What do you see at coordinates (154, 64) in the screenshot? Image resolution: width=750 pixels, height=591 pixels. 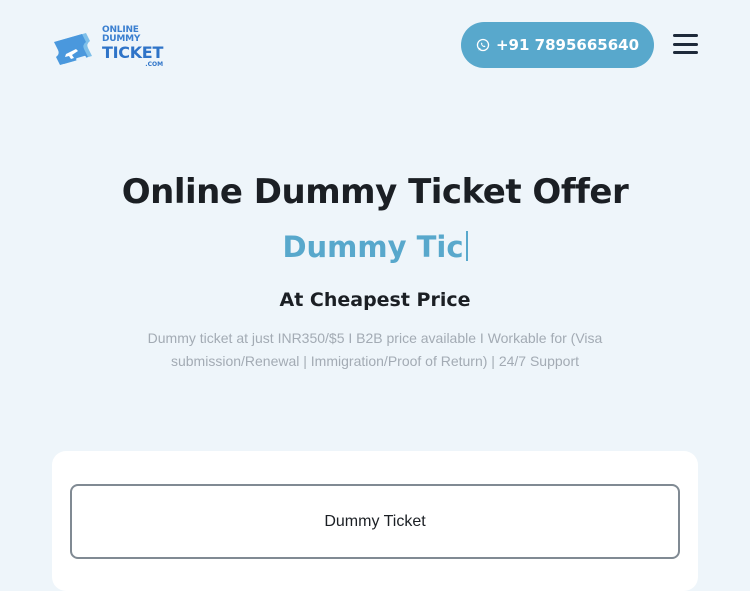 I see `logo-line-3: .COM` at bounding box center [154, 64].